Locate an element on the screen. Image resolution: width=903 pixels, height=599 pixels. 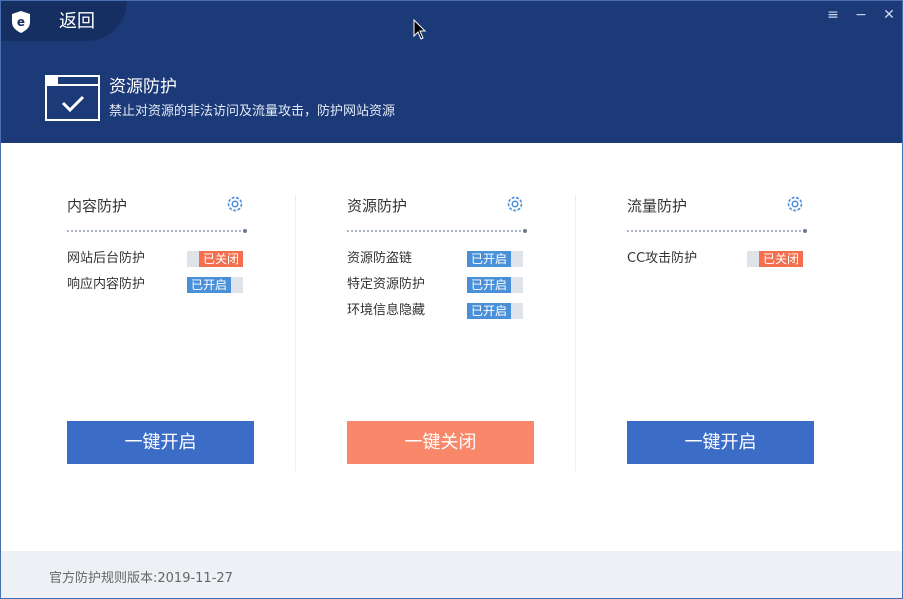
list-item: 特定资源防护 已开启 is located at coordinates (436, 285).